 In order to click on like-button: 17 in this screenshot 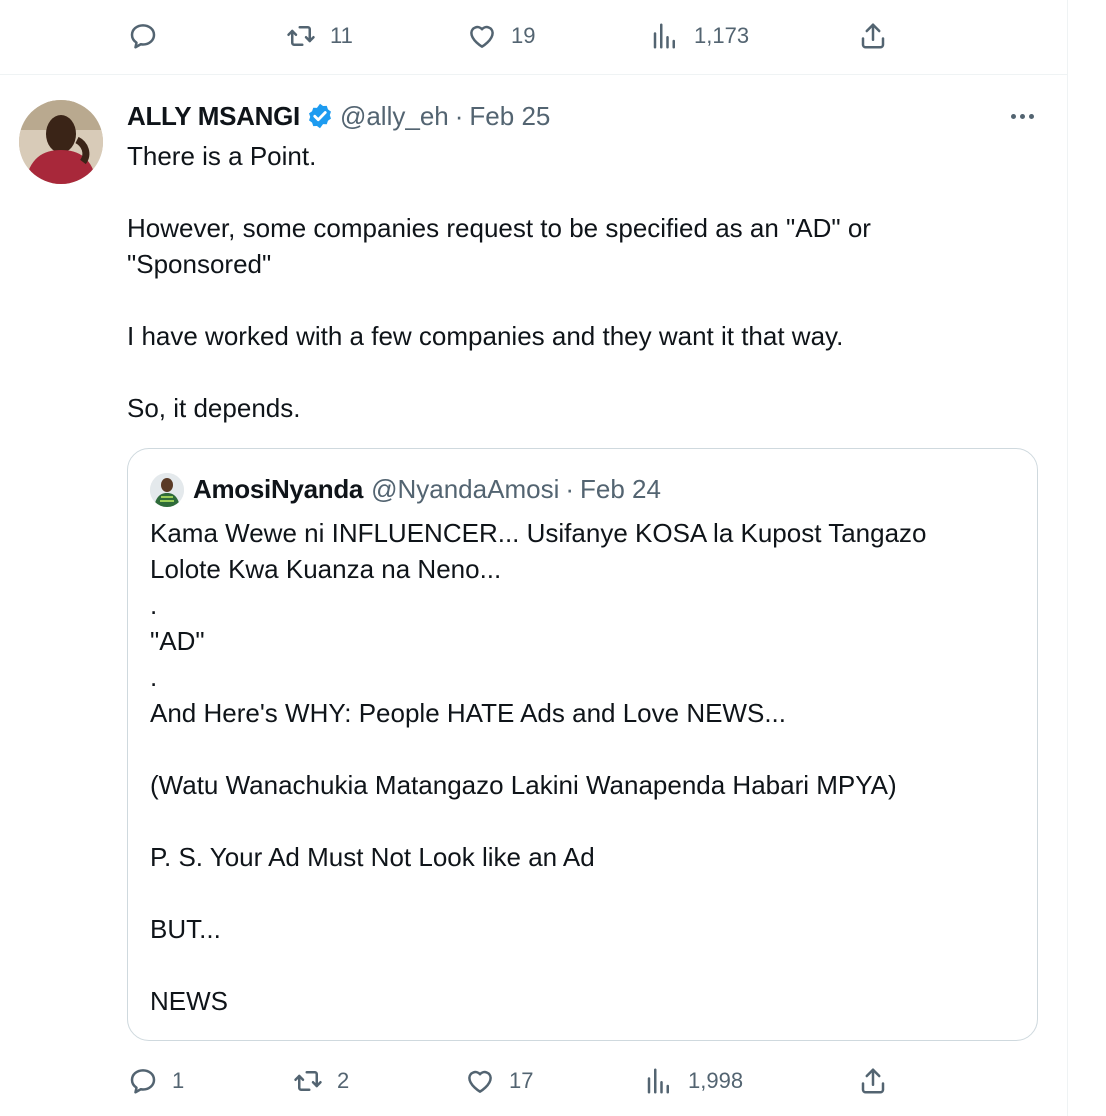, I will do `click(499, 1081)`.